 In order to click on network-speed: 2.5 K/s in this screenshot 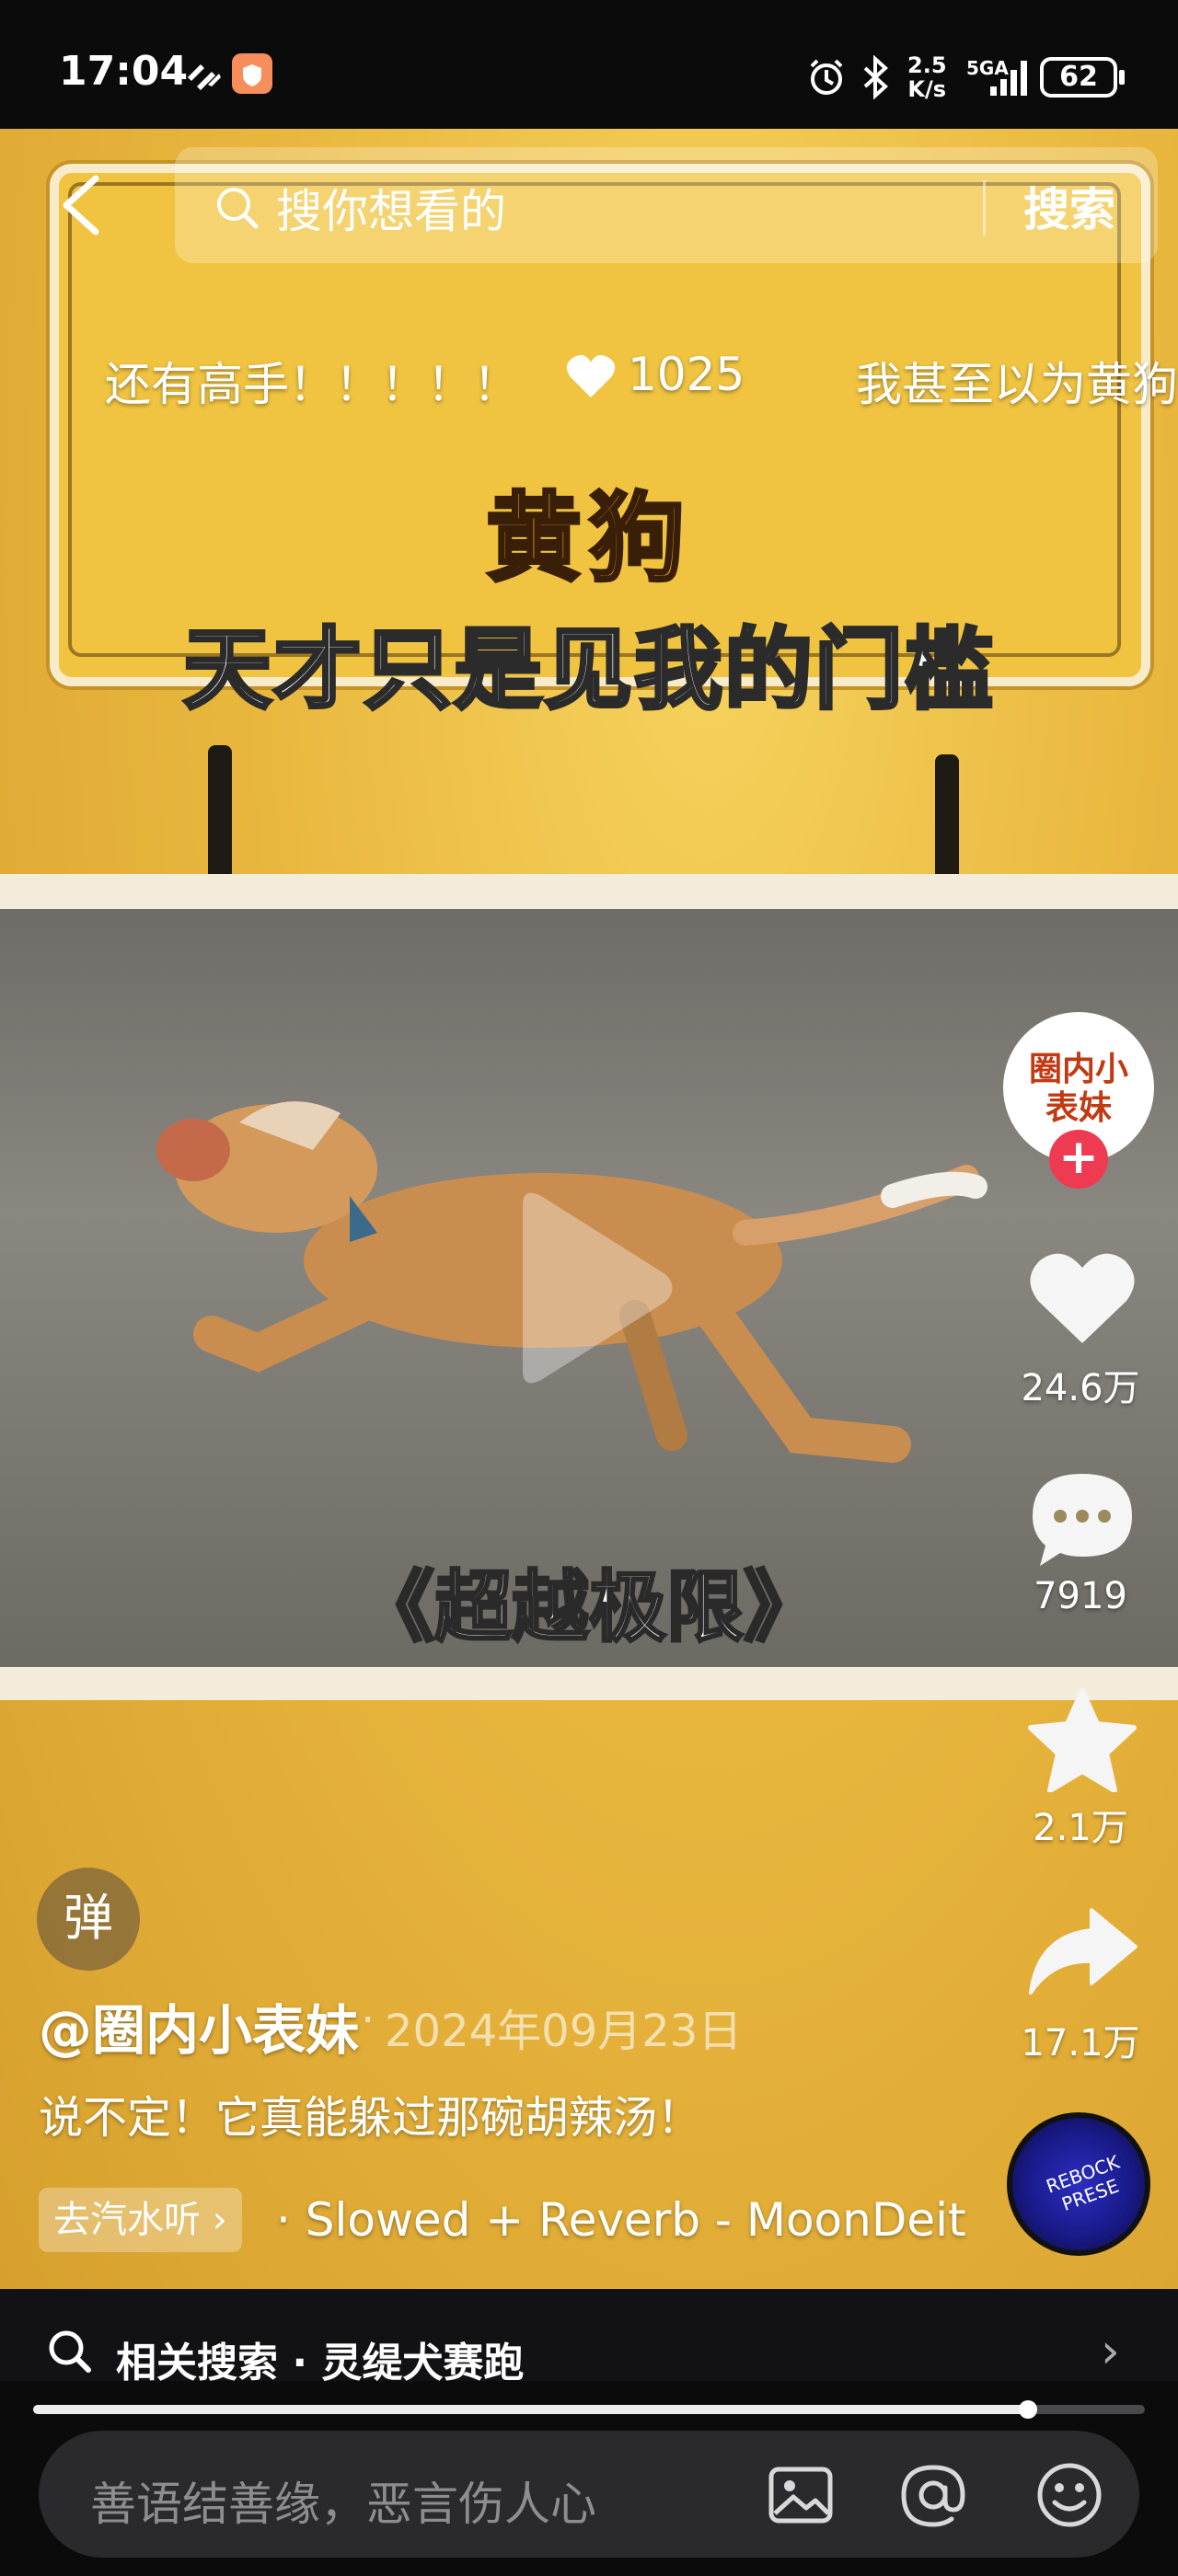, I will do `click(927, 77)`.